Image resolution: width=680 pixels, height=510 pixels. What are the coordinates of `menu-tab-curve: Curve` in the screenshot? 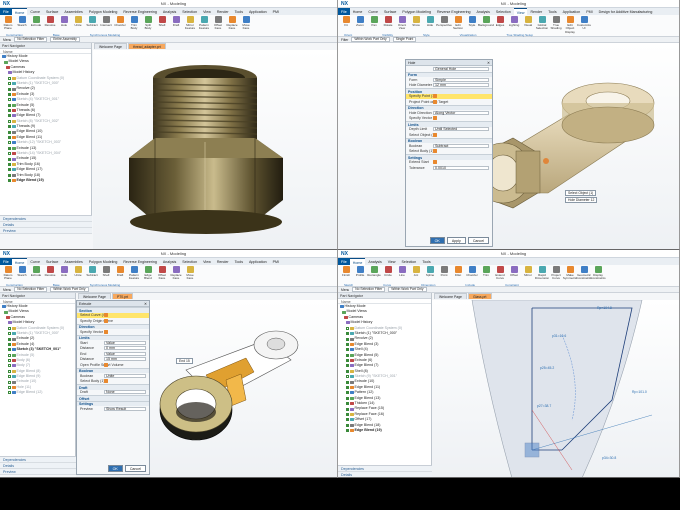 It's located at (35, 11).